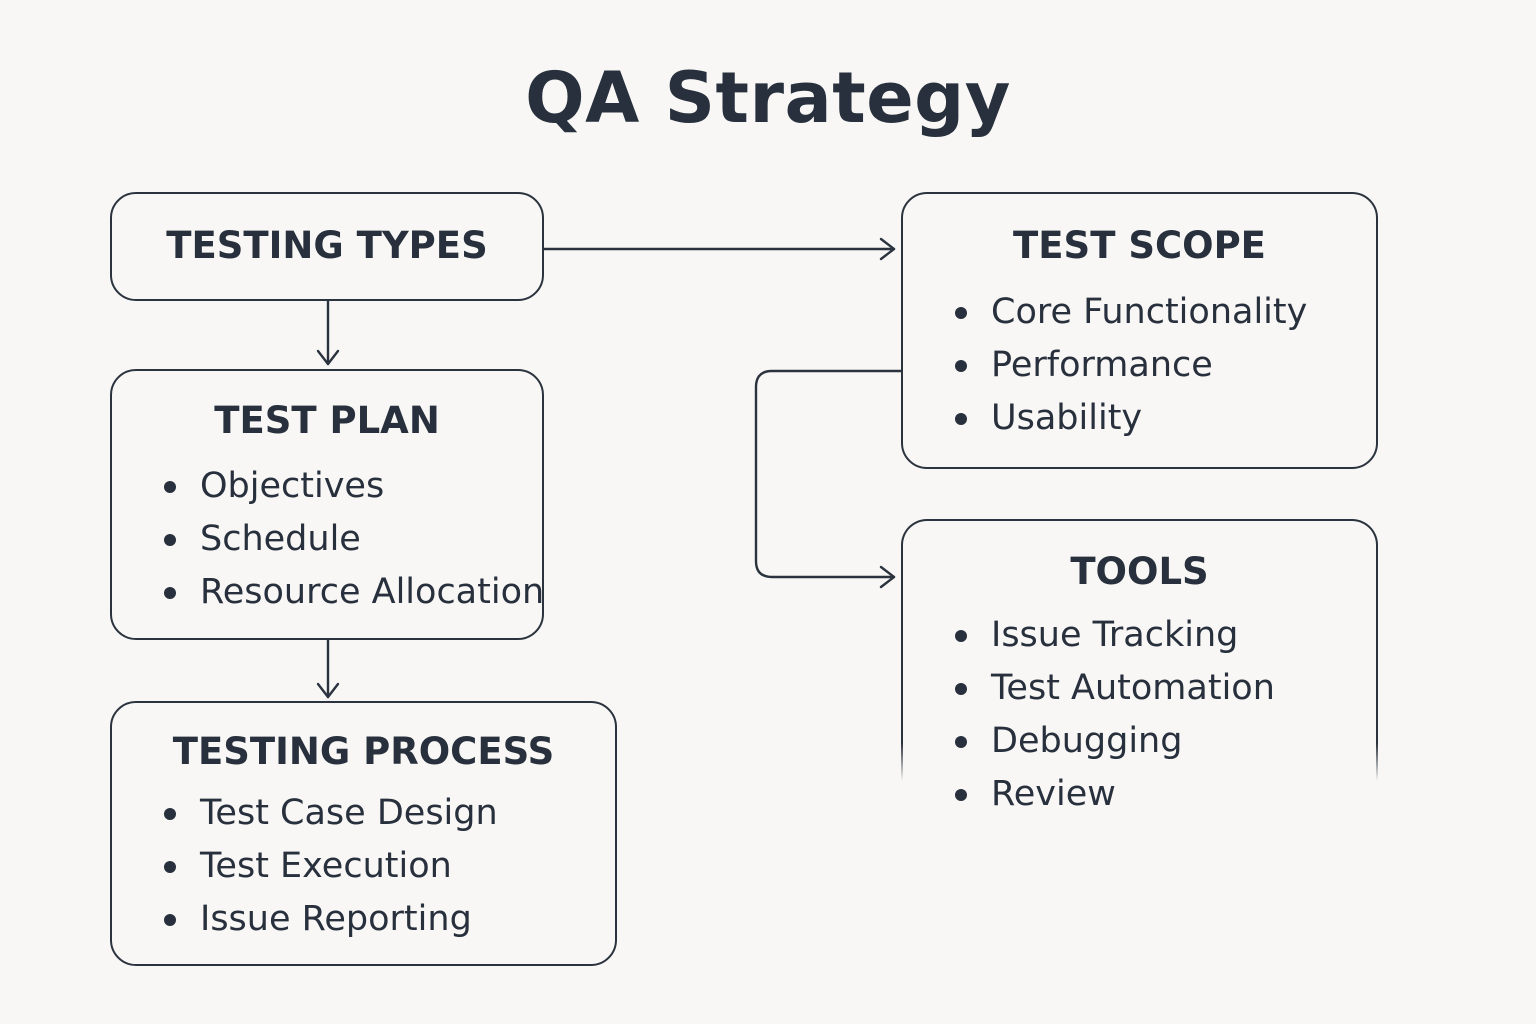 The image size is (1536, 1024). I want to click on list-item: Test Case Design, so click(331, 813).